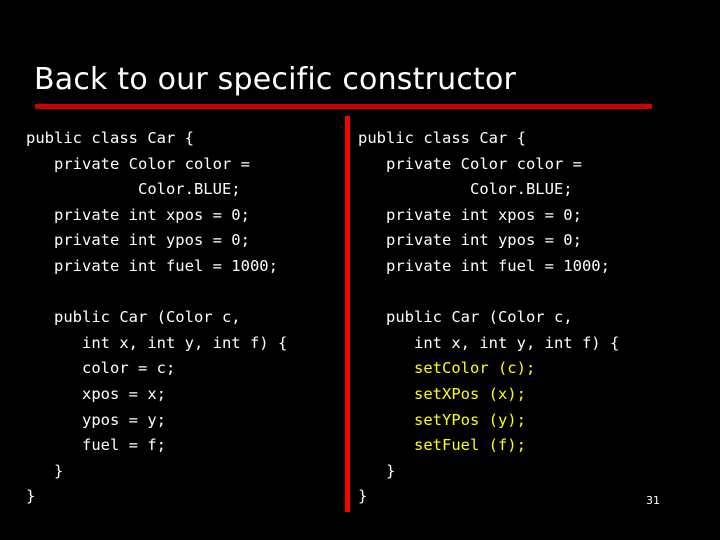  Describe the element at coordinates (275, 79) in the screenshot. I see `page-title: Back to our specific constructor` at that location.